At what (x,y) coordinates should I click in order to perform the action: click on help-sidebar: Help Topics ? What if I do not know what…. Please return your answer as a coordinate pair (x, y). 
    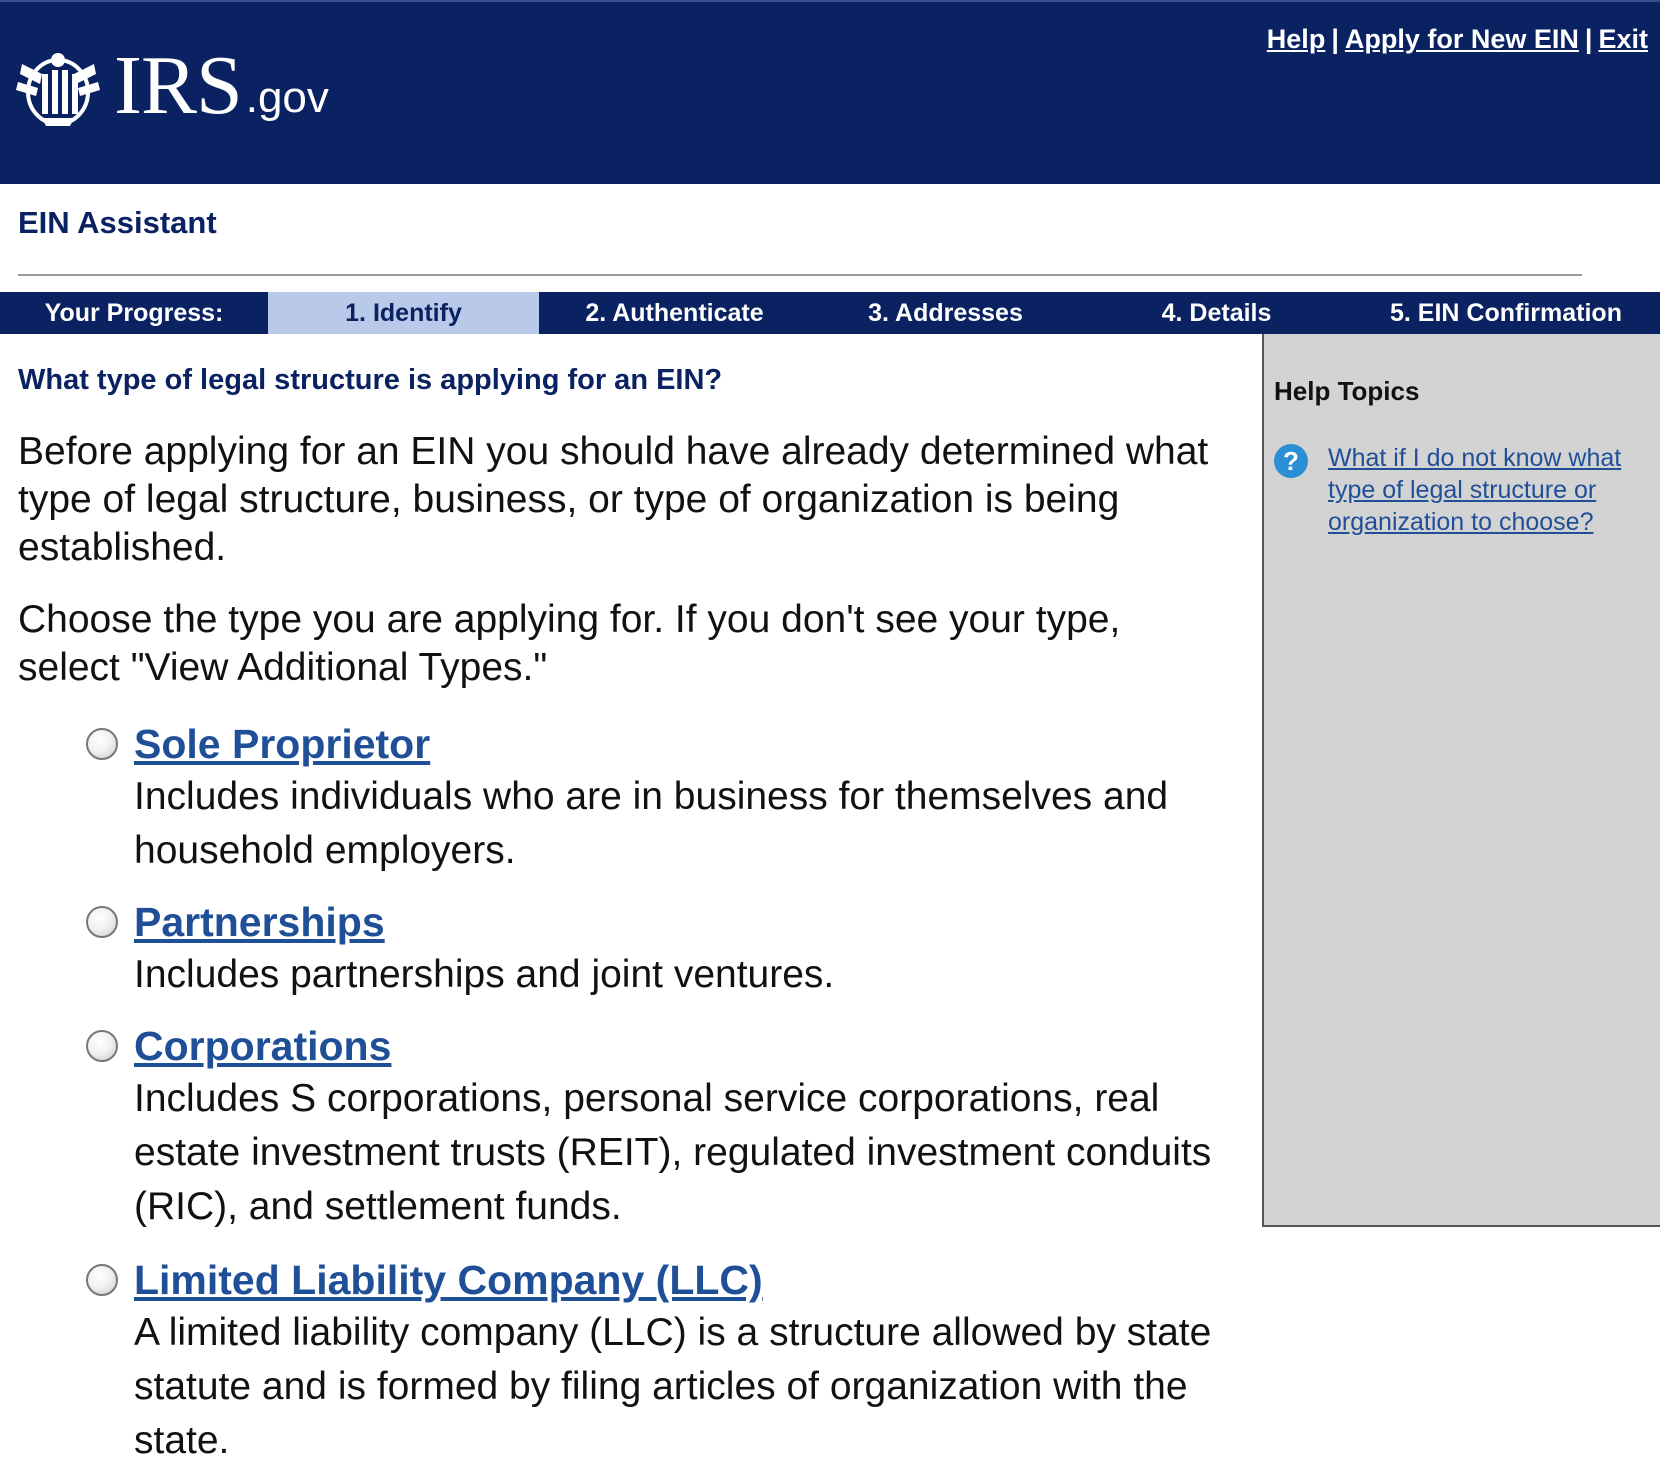
    Looking at the image, I should click on (1461, 780).